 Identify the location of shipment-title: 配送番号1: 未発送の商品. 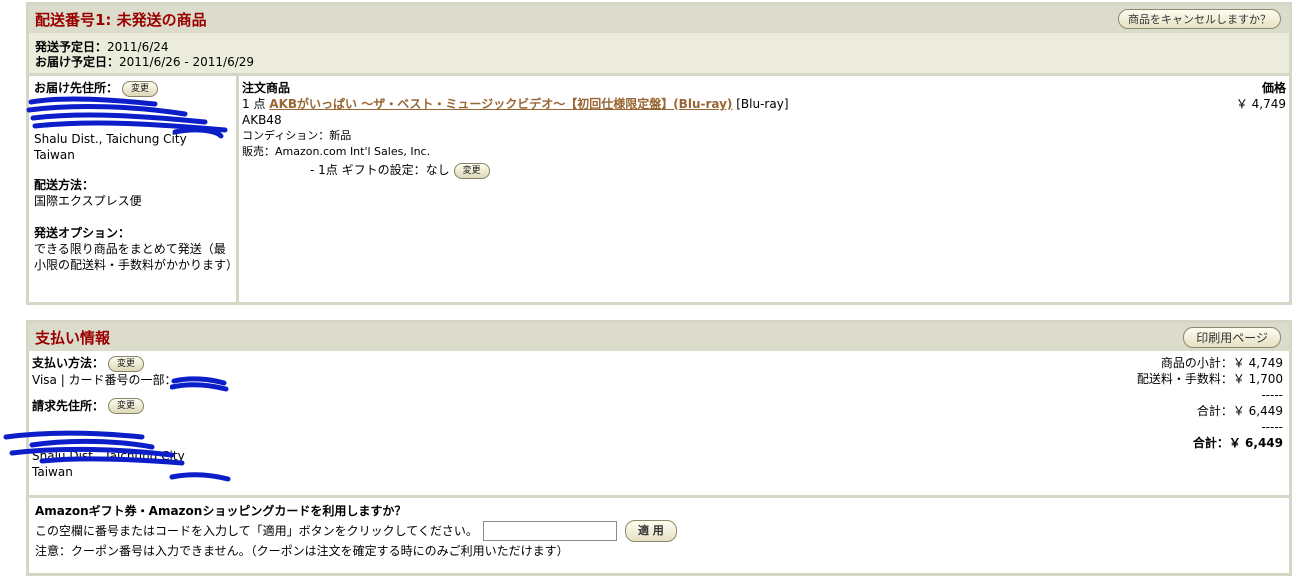
(121, 19).